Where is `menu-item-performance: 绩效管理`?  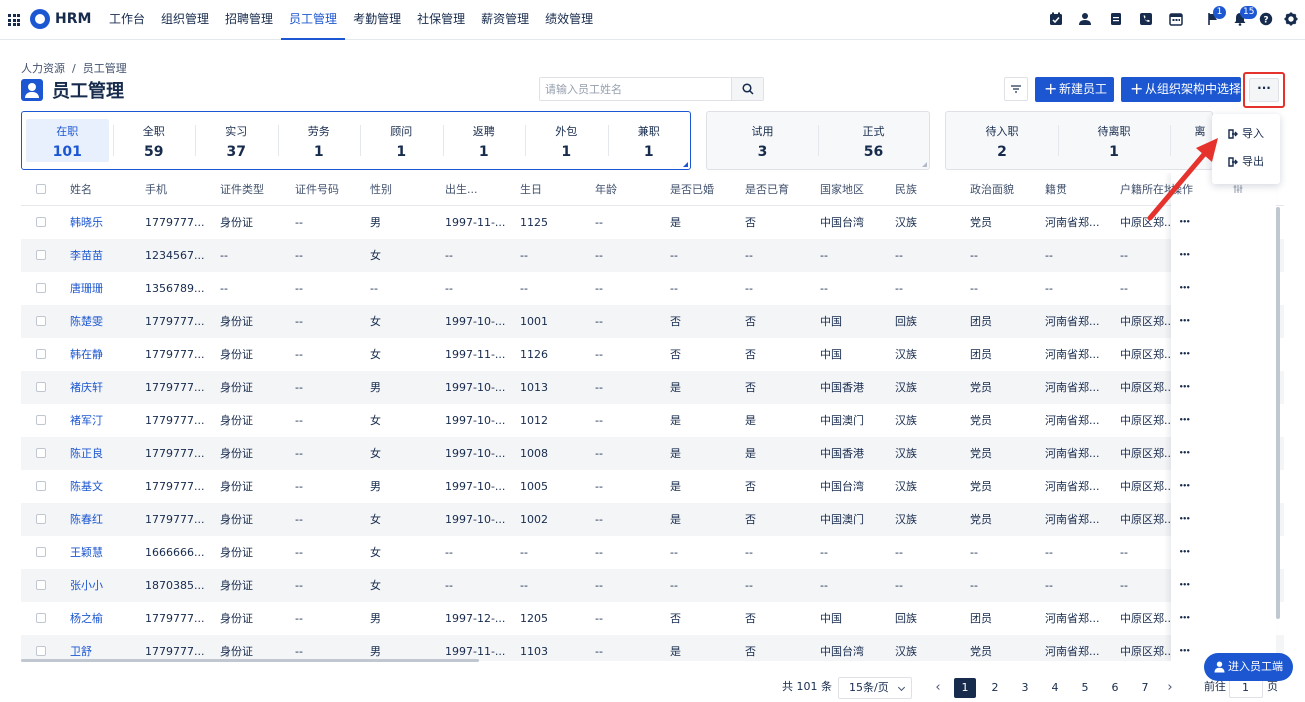 menu-item-performance: 绩效管理 is located at coordinates (569, 20).